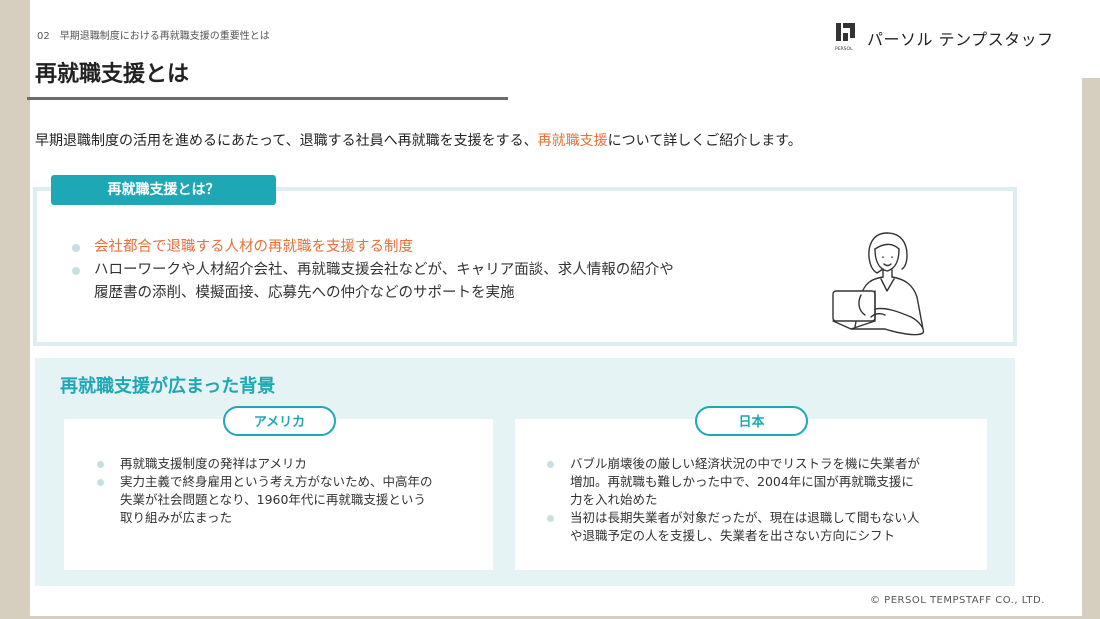 The width and height of the screenshot is (1100, 619). Describe the element at coordinates (279, 421) in the screenshot. I see `america-label: アメリカ` at that location.